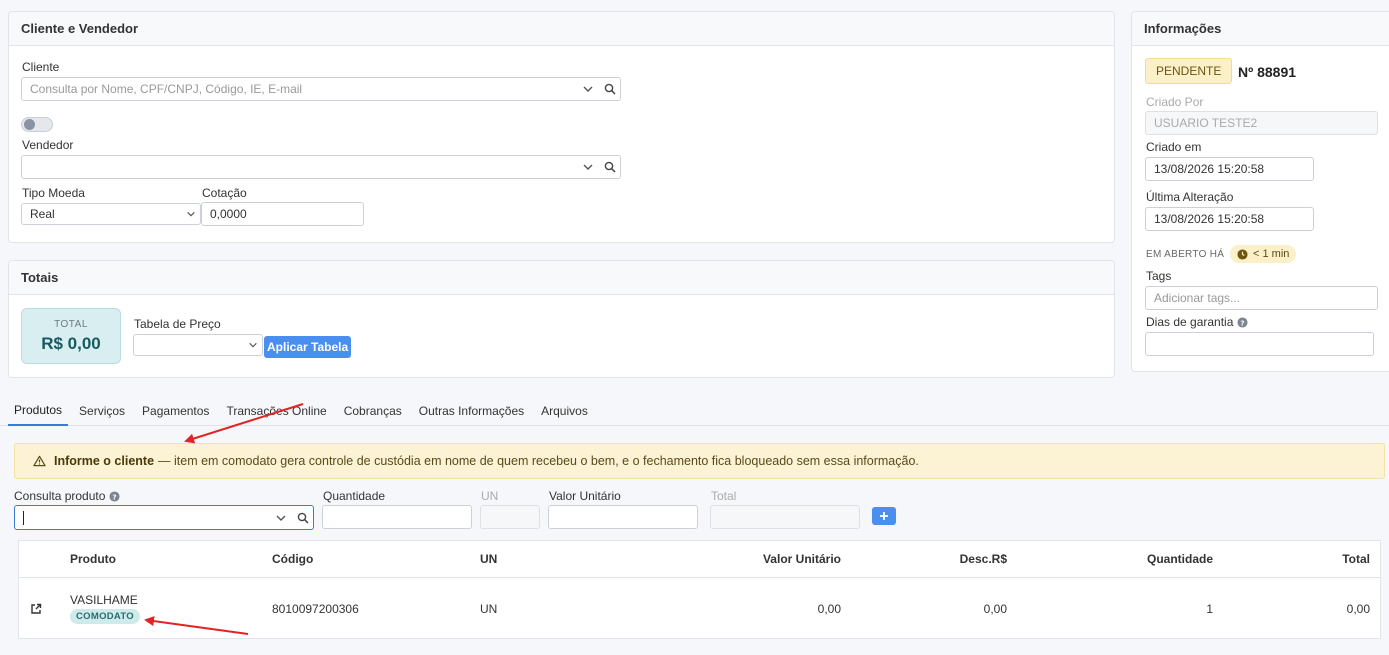  I want to click on tab-transacoes-online: Transações Online, so click(276, 411).